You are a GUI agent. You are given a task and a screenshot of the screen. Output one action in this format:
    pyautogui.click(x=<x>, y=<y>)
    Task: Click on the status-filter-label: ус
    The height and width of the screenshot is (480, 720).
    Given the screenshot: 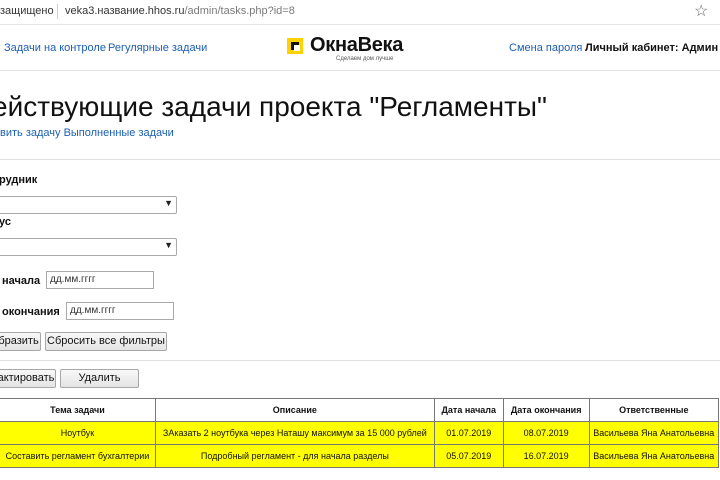 What is the action you would take?
    pyautogui.click(x=5, y=222)
    